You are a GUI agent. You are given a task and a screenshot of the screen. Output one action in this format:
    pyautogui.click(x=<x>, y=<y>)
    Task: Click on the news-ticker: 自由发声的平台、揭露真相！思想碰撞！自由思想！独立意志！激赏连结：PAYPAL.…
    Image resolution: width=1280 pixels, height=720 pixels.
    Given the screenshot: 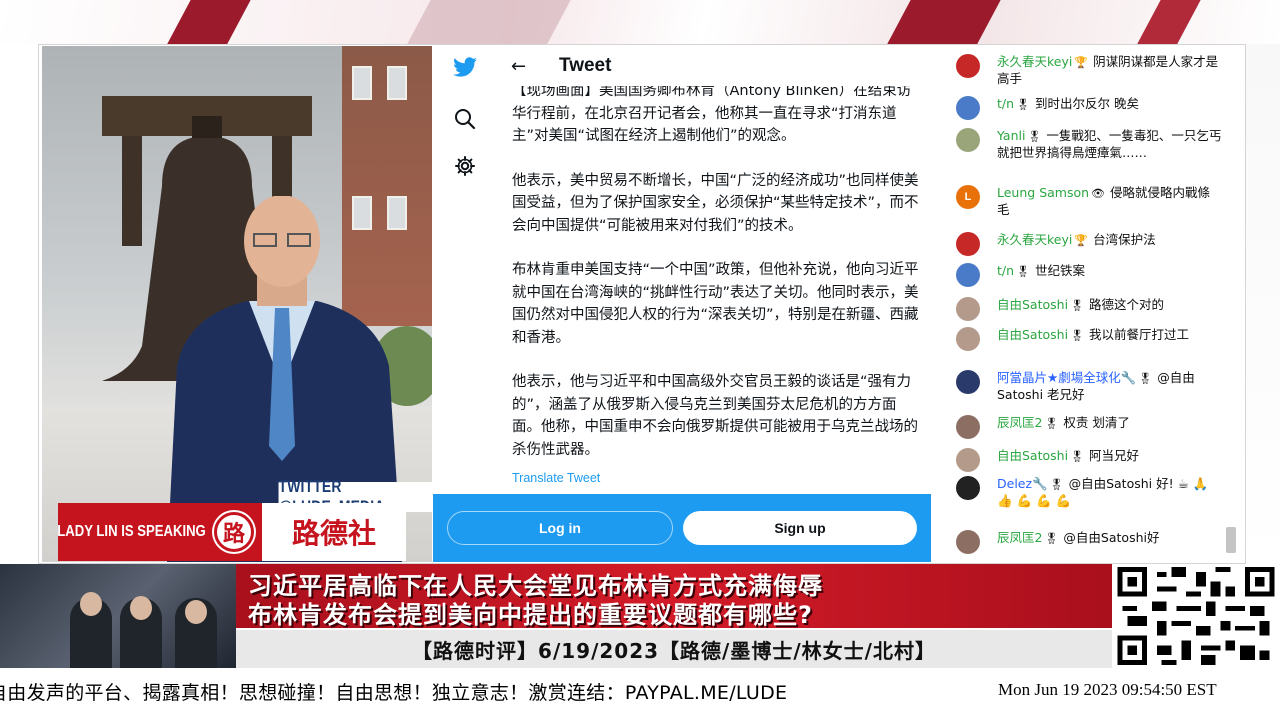 What is the action you would take?
    pyautogui.click(x=640, y=691)
    